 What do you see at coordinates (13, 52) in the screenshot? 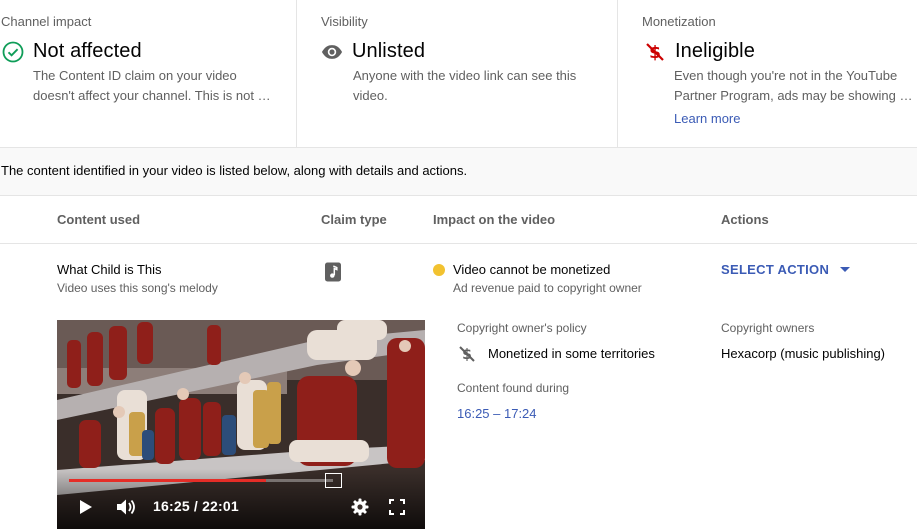
I see `check-circle-icon` at bounding box center [13, 52].